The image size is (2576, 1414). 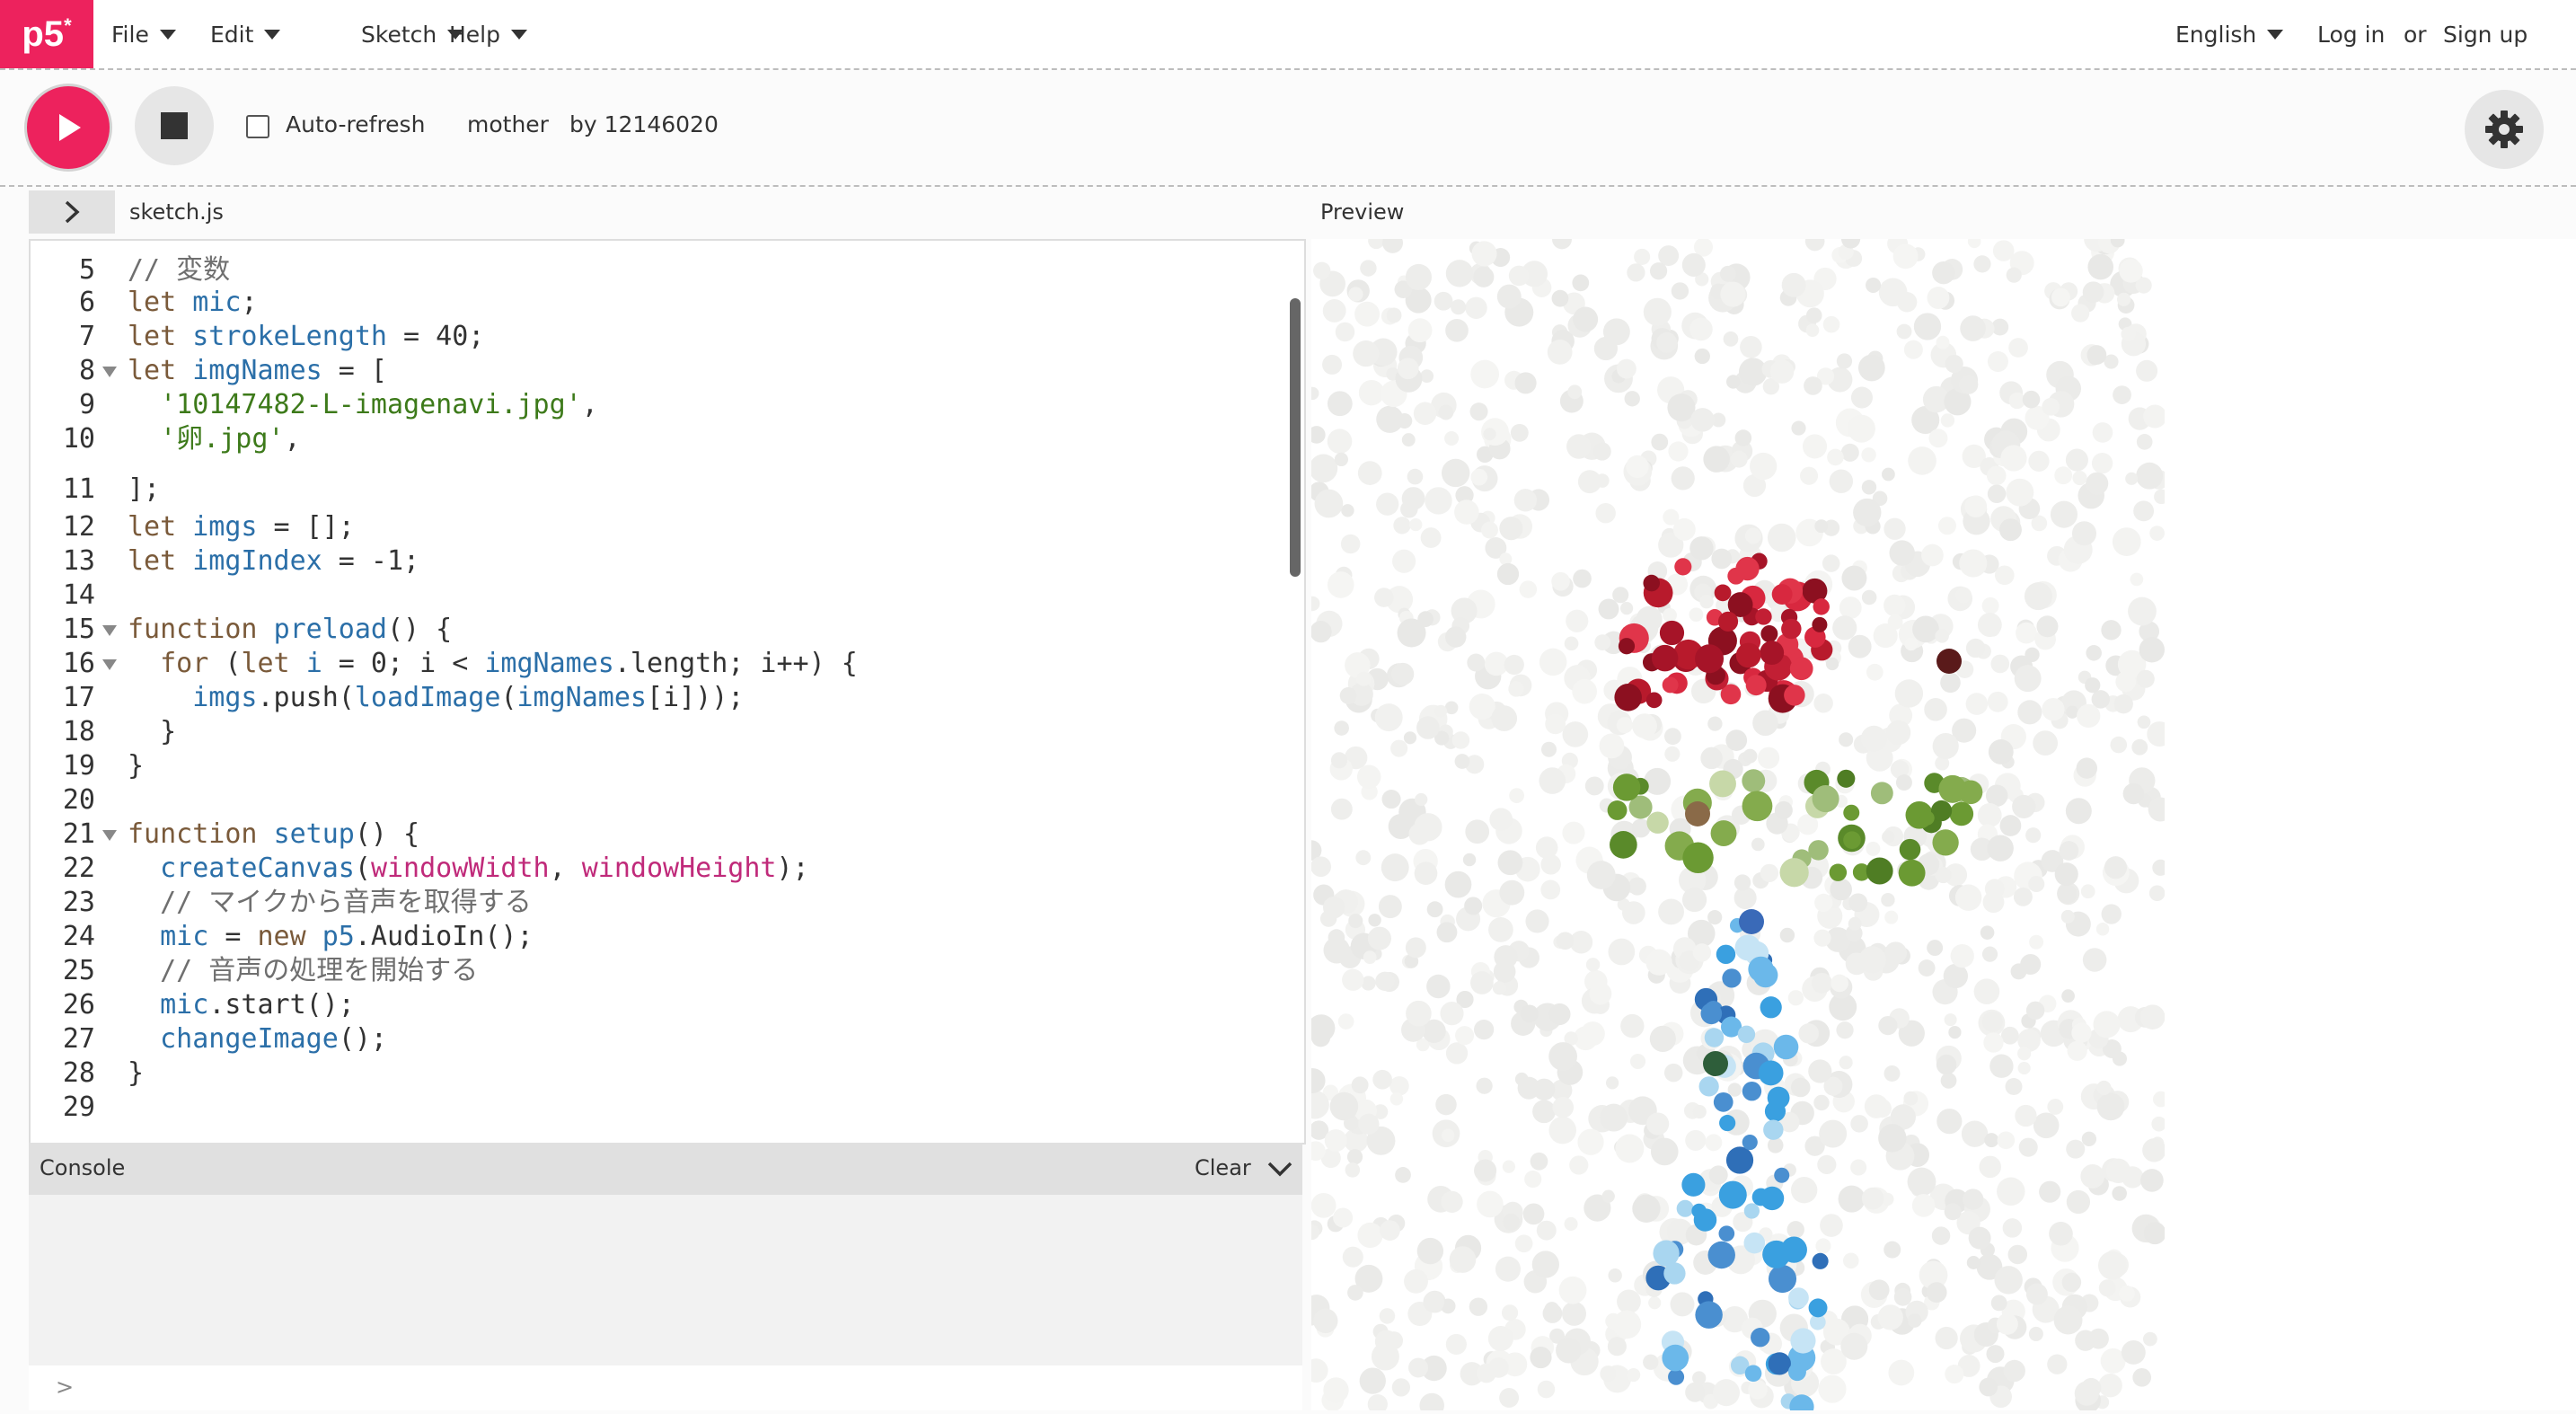 I want to click on chevron-down-icon, so click(x=1279, y=1169).